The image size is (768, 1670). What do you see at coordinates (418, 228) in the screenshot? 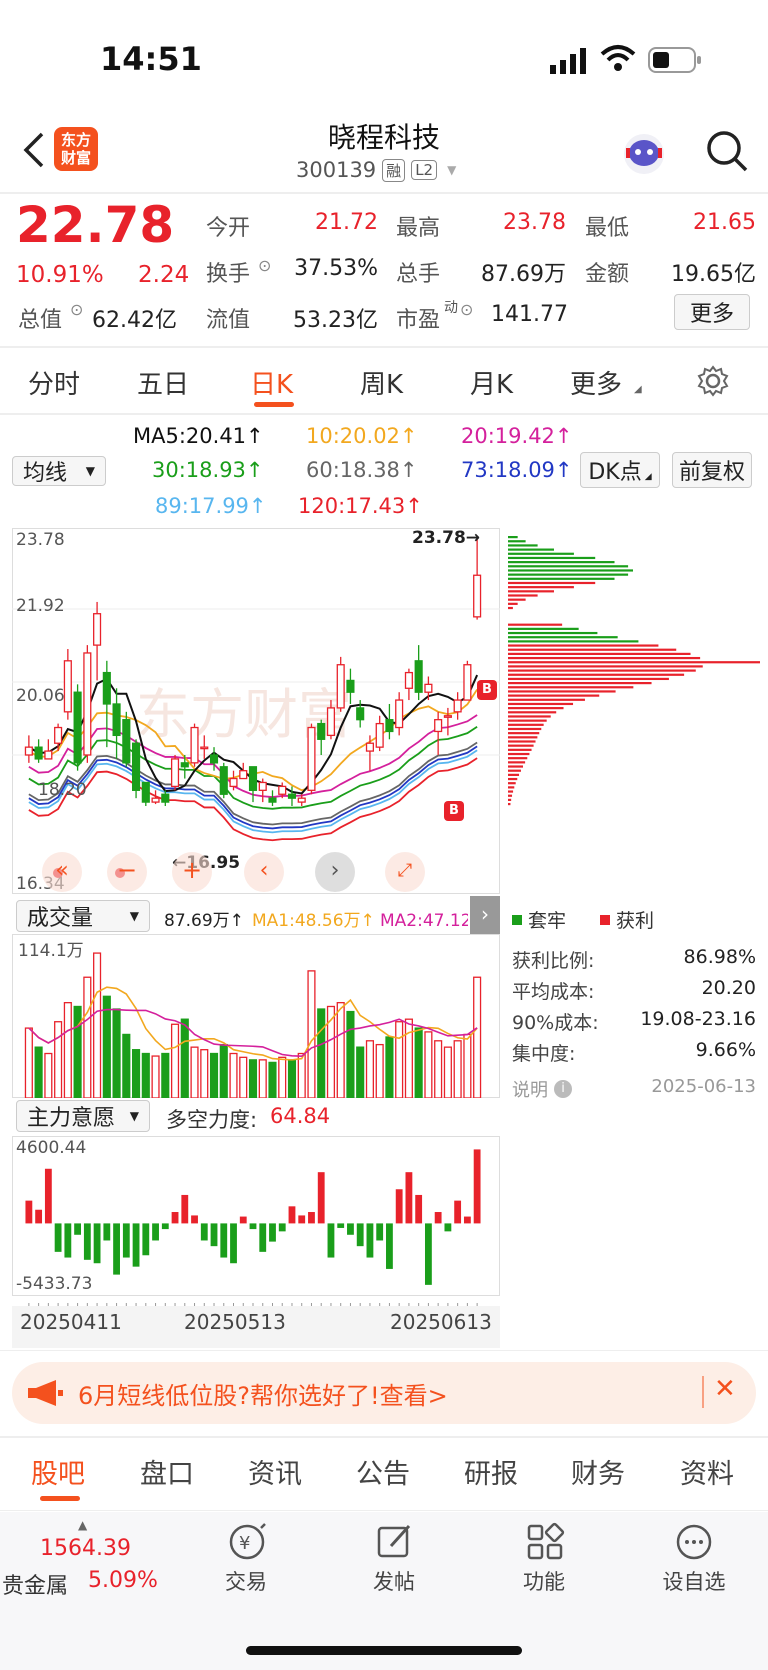
I see `high-label: 最高` at bounding box center [418, 228].